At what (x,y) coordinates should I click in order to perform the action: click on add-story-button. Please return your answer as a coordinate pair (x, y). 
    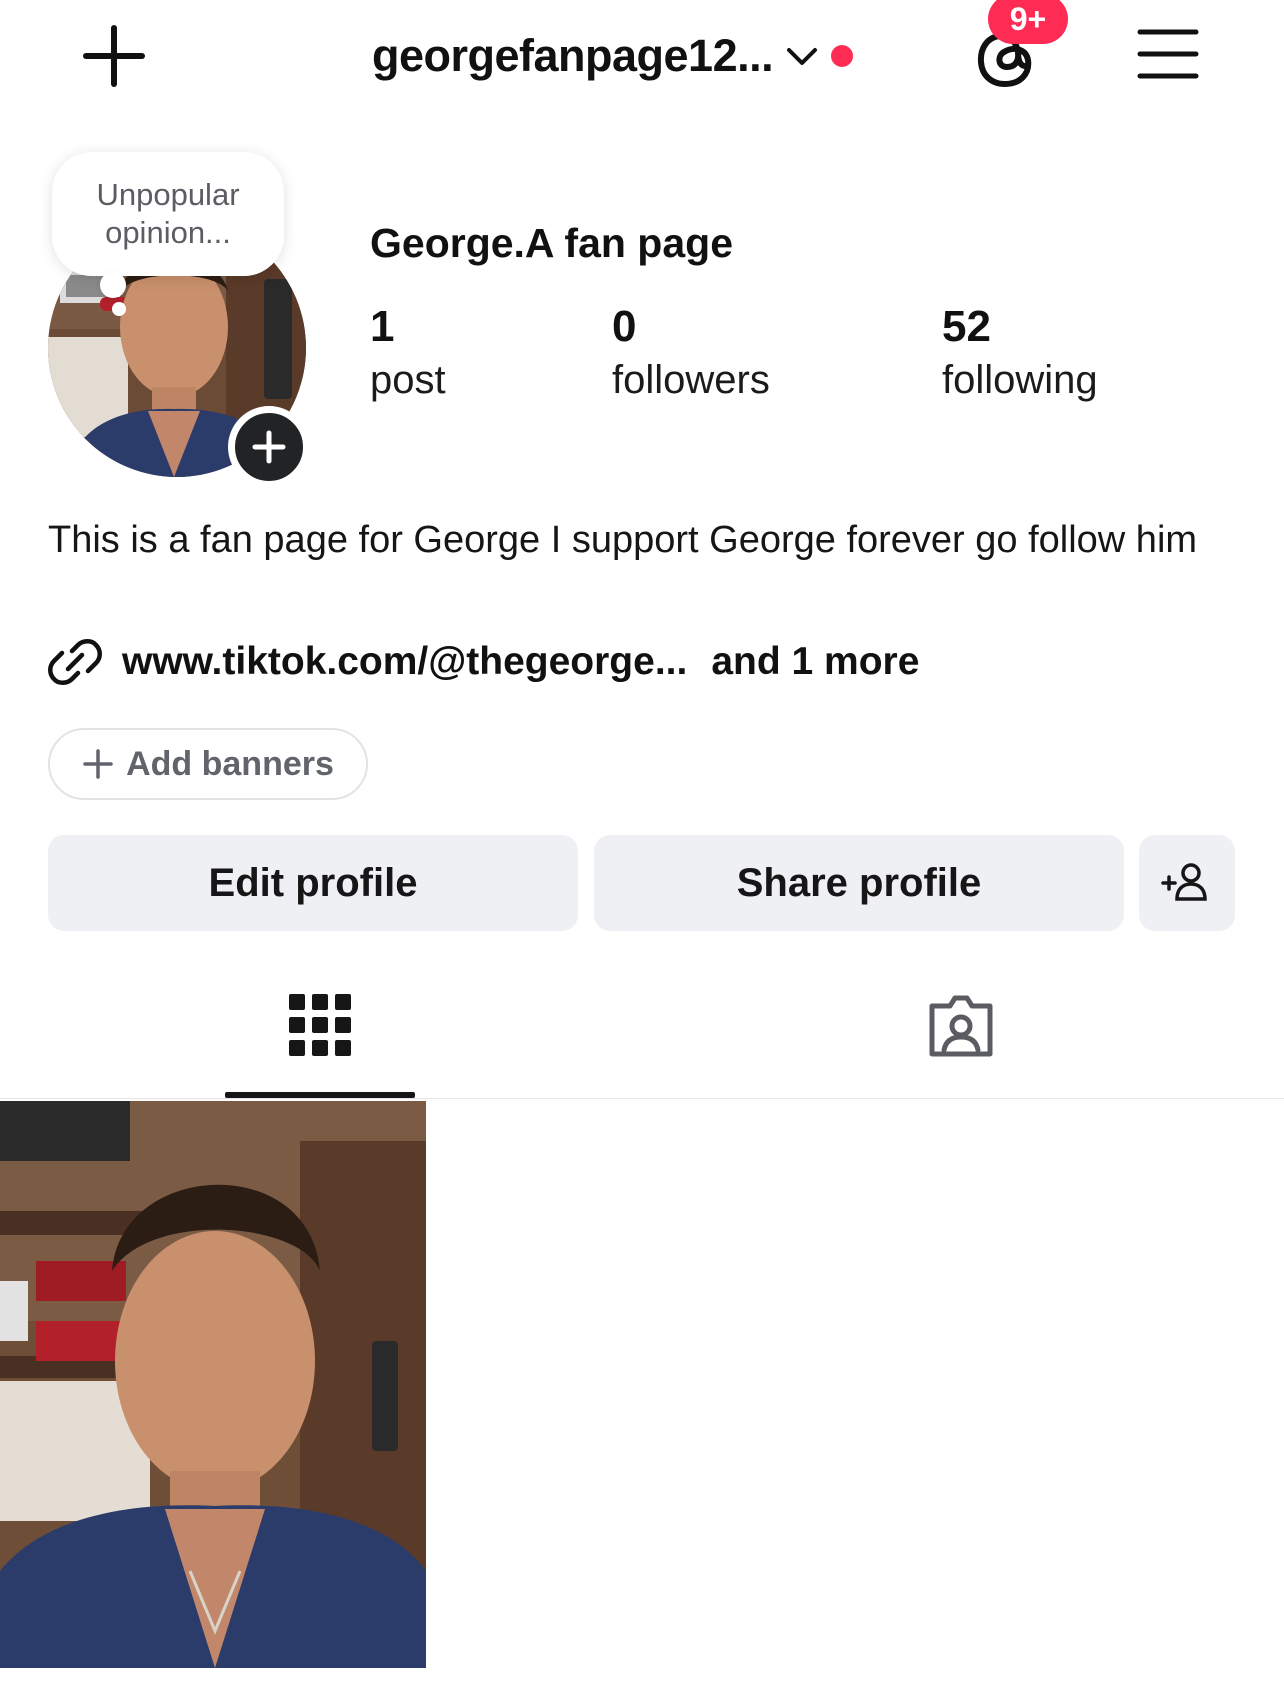
    Looking at the image, I should click on (269, 447).